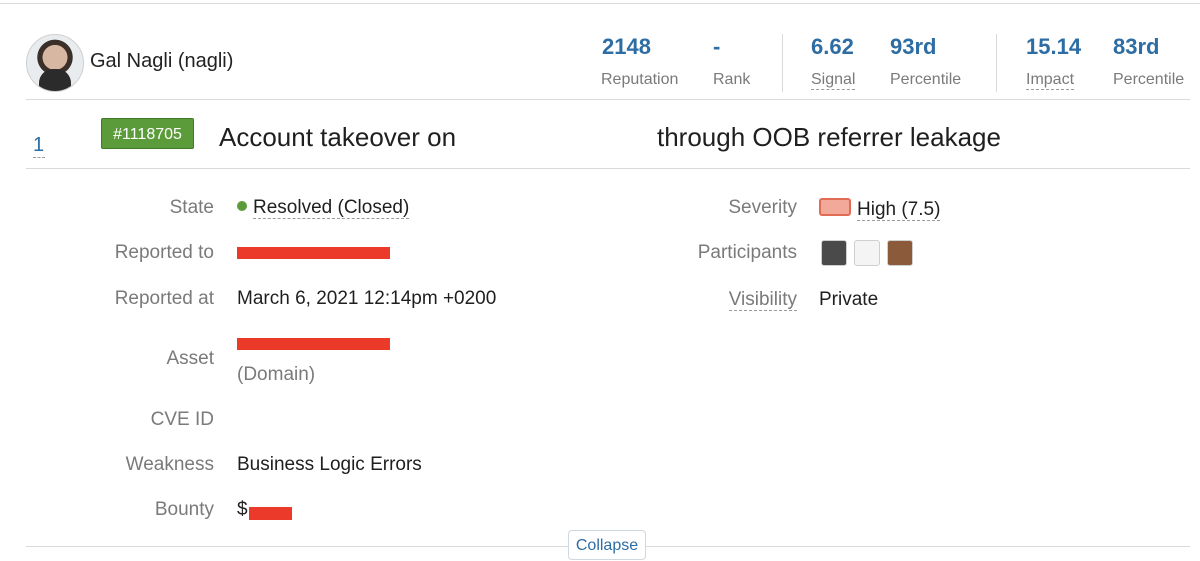 The image size is (1200, 561). What do you see at coordinates (367, 298) in the screenshot?
I see `reported-at-value: March 6, 2021 12:14pm +0200` at bounding box center [367, 298].